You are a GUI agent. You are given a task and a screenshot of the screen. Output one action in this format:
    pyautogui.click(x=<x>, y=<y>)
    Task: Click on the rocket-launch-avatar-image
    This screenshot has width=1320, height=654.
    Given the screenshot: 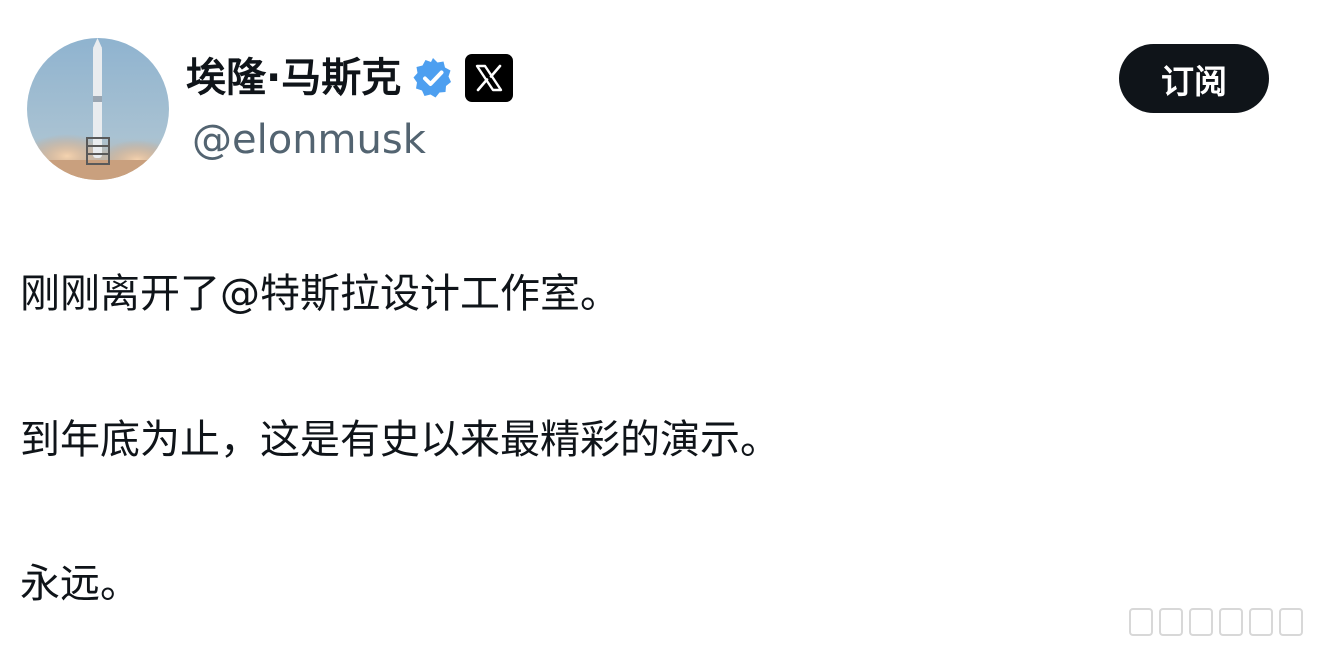 What is the action you would take?
    pyautogui.click(x=98, y=109)
    